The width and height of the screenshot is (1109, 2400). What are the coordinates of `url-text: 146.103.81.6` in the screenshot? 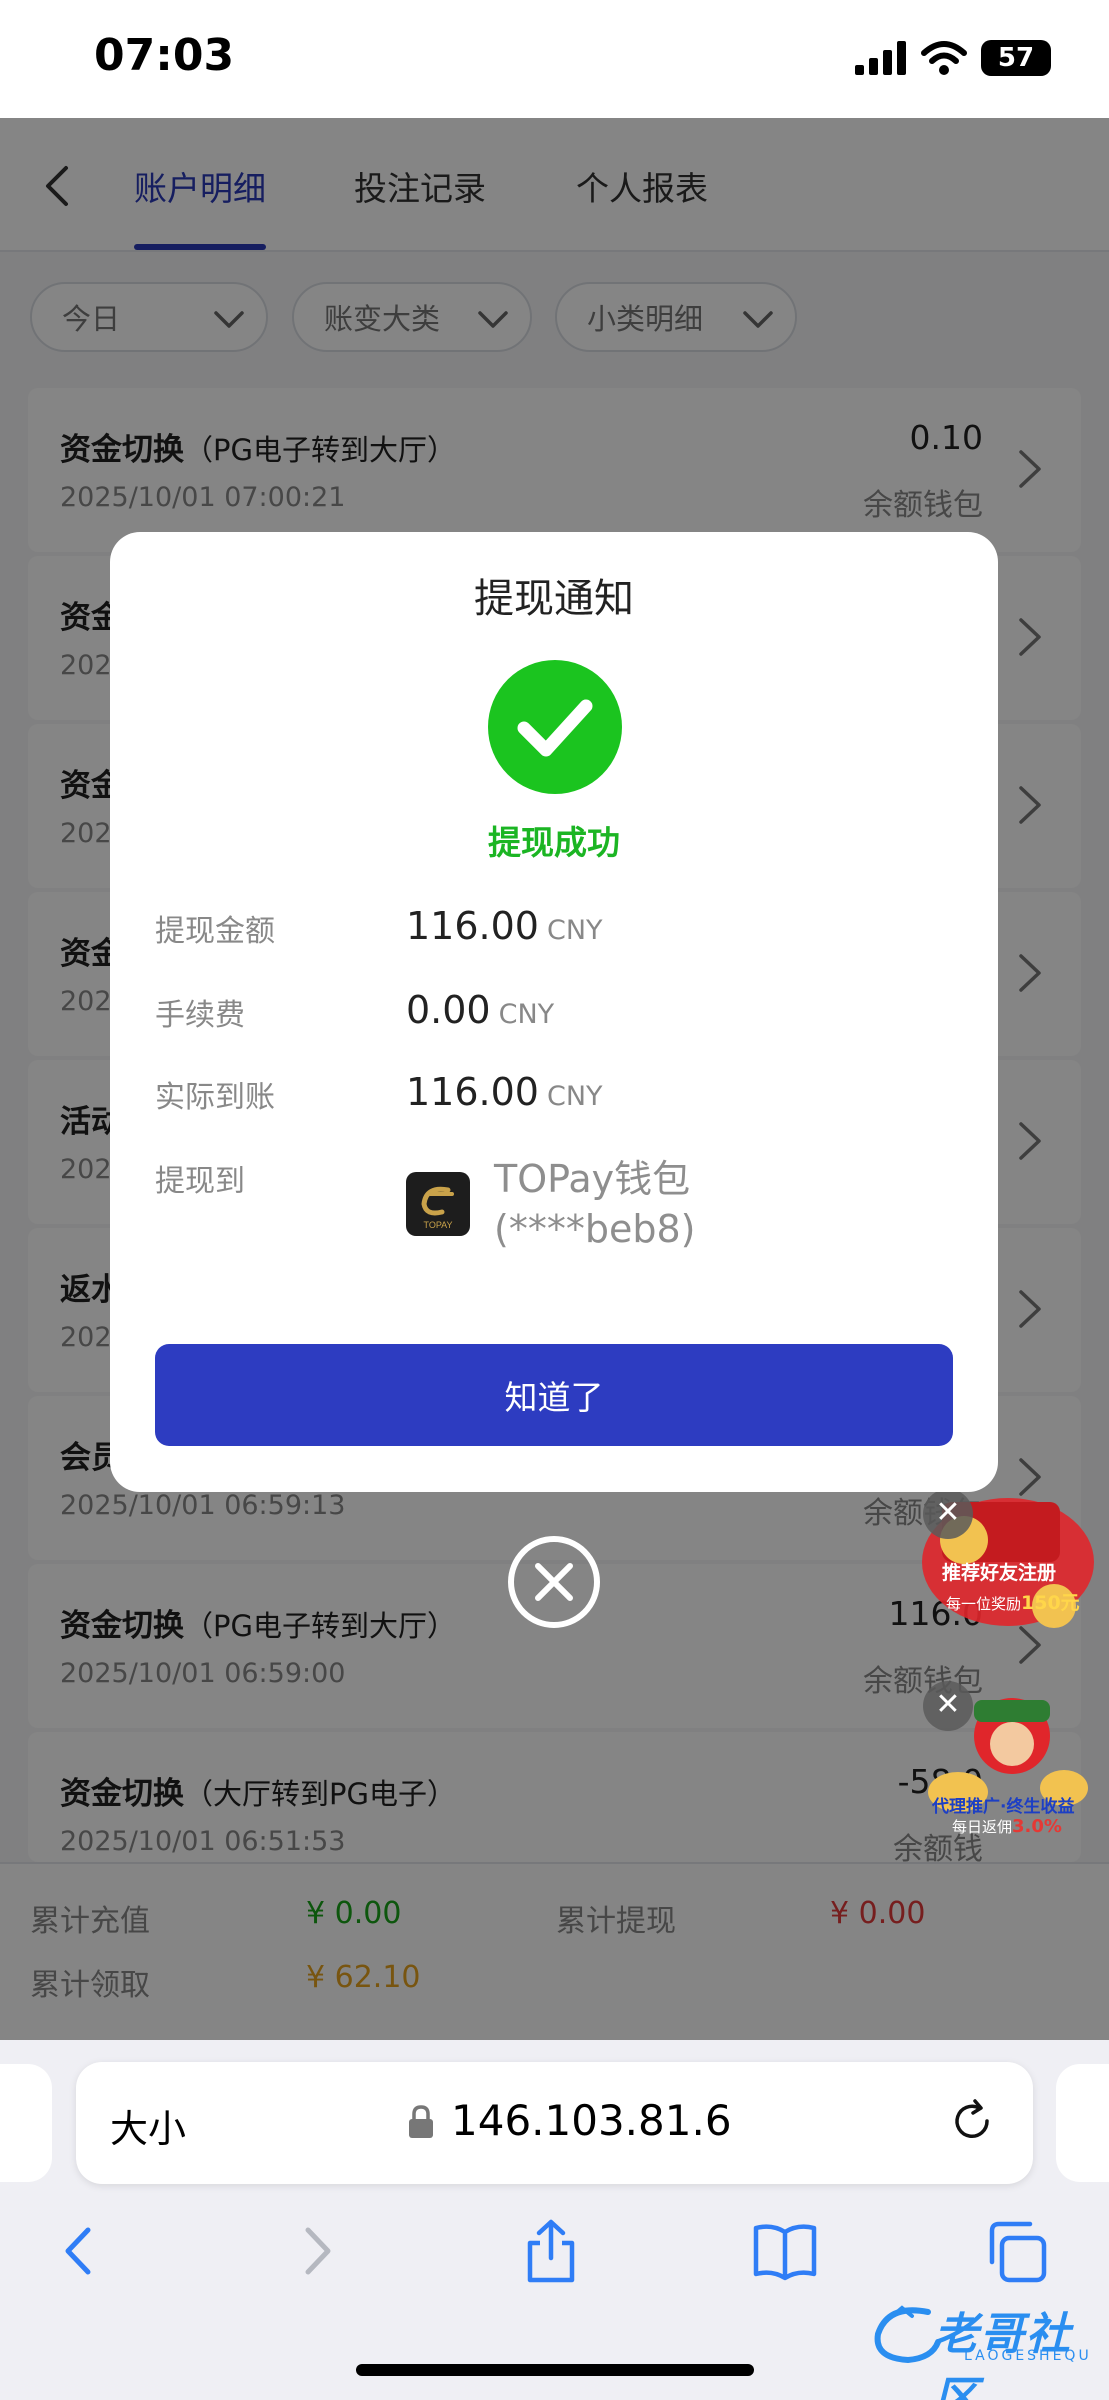 It's located at (591, 2120).